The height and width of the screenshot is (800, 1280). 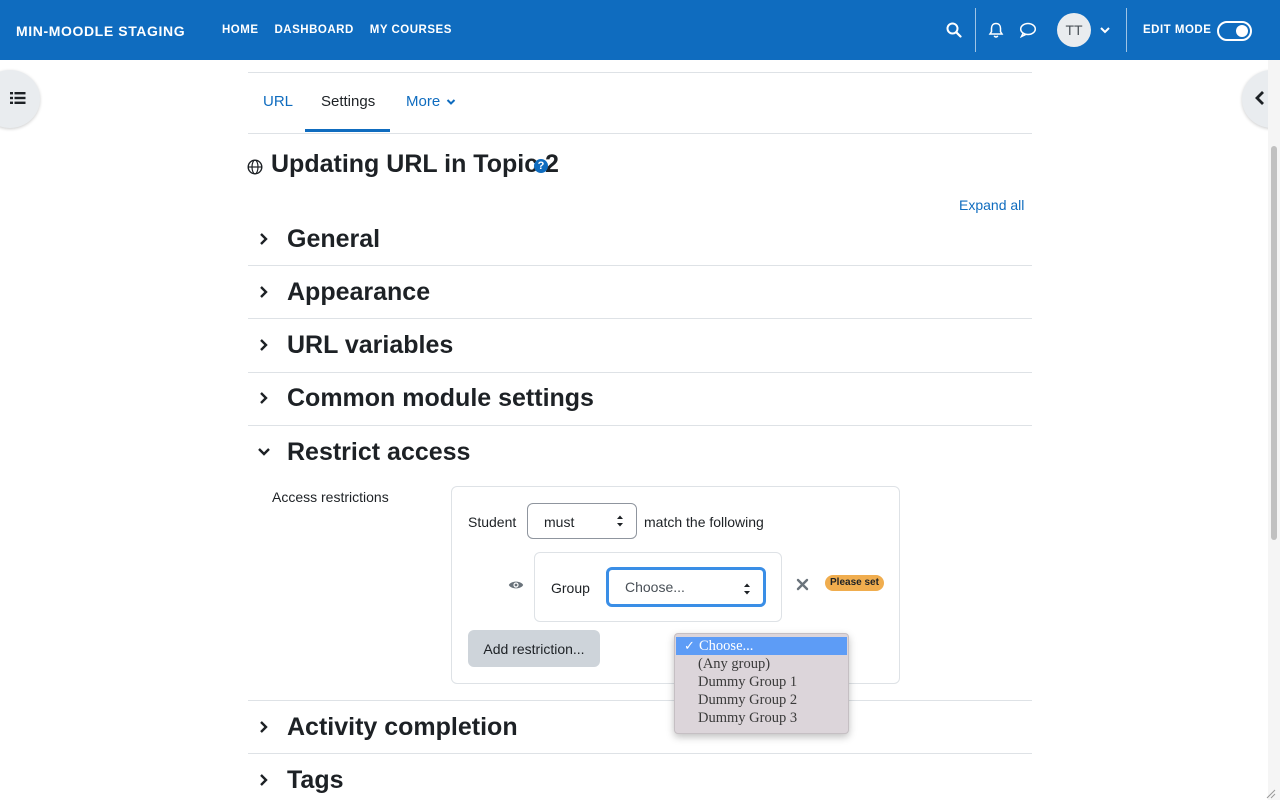 I want to click on section-url-variables: URL variables, so click(x=370, y=345).